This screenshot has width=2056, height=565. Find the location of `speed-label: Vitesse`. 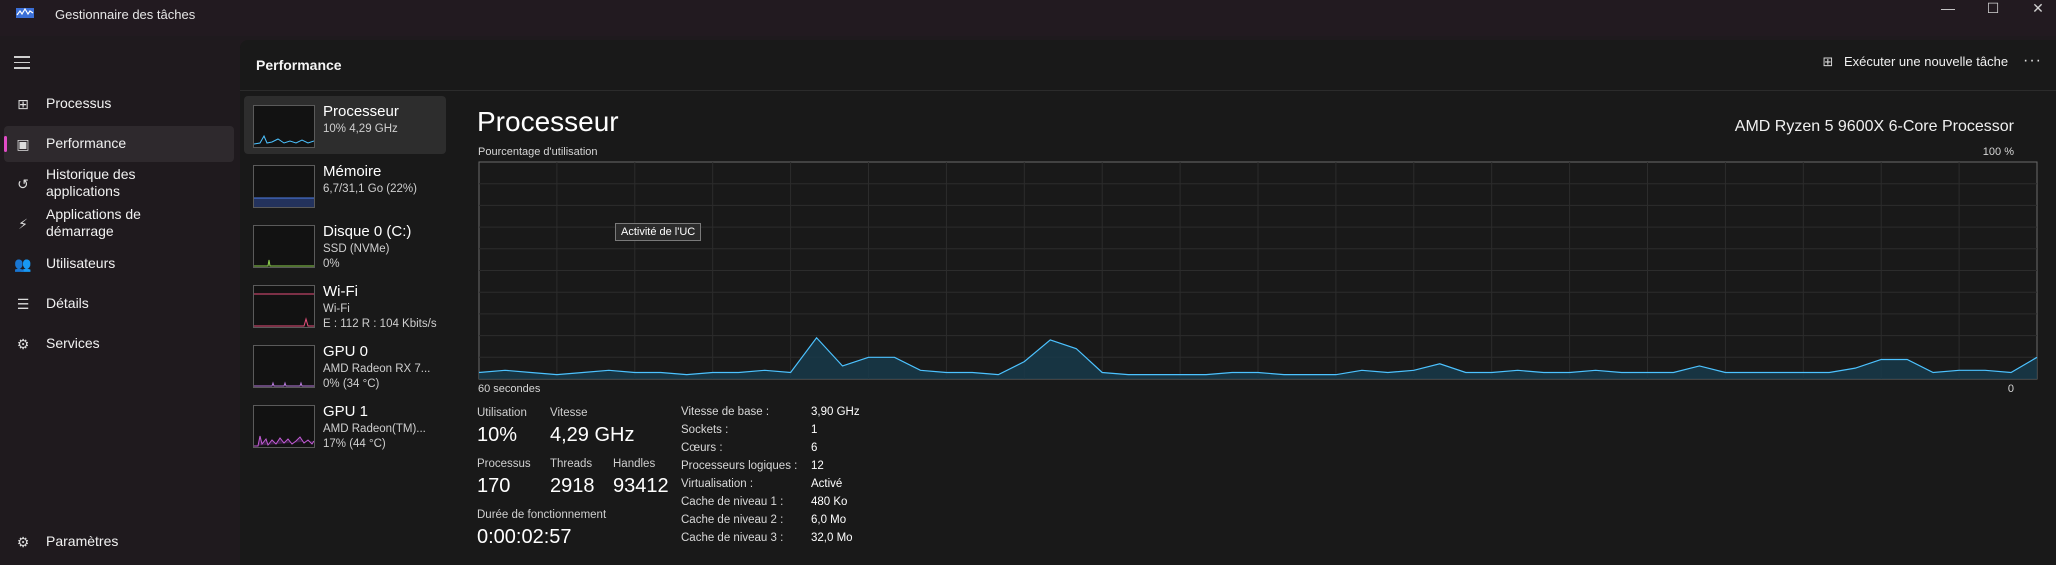

speed-label: Vitesse is located at coordinates (569, 413).